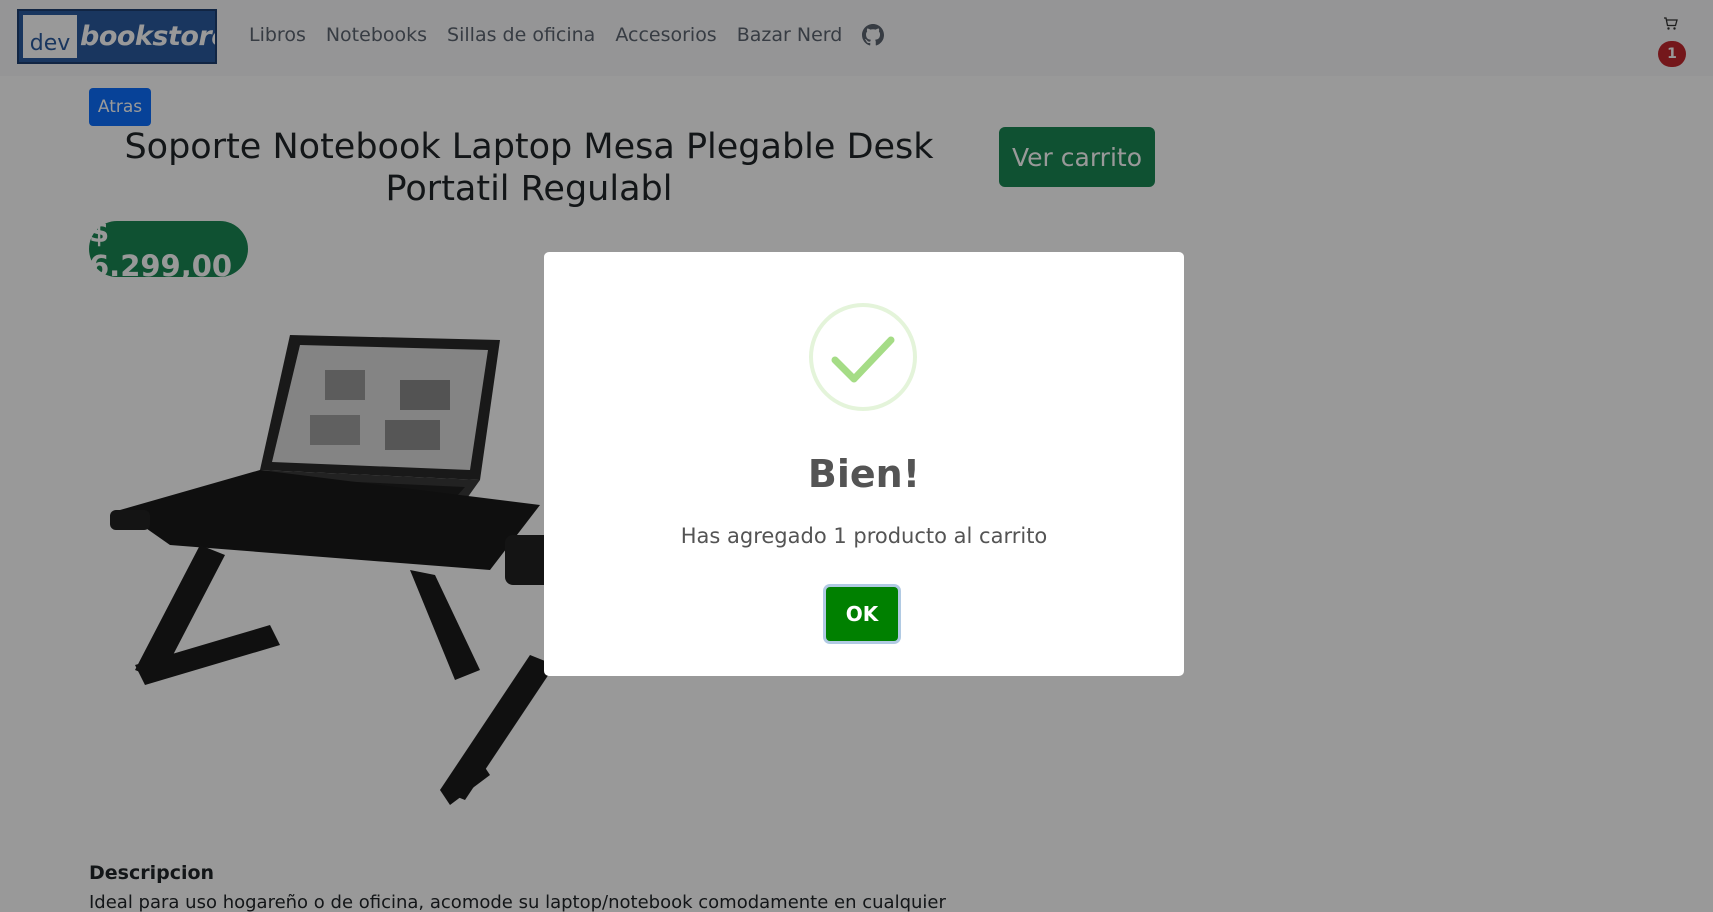  Describe the element at coordinates (864, 474) in the screenshot. I see `modal-title: Bien!` at that location.